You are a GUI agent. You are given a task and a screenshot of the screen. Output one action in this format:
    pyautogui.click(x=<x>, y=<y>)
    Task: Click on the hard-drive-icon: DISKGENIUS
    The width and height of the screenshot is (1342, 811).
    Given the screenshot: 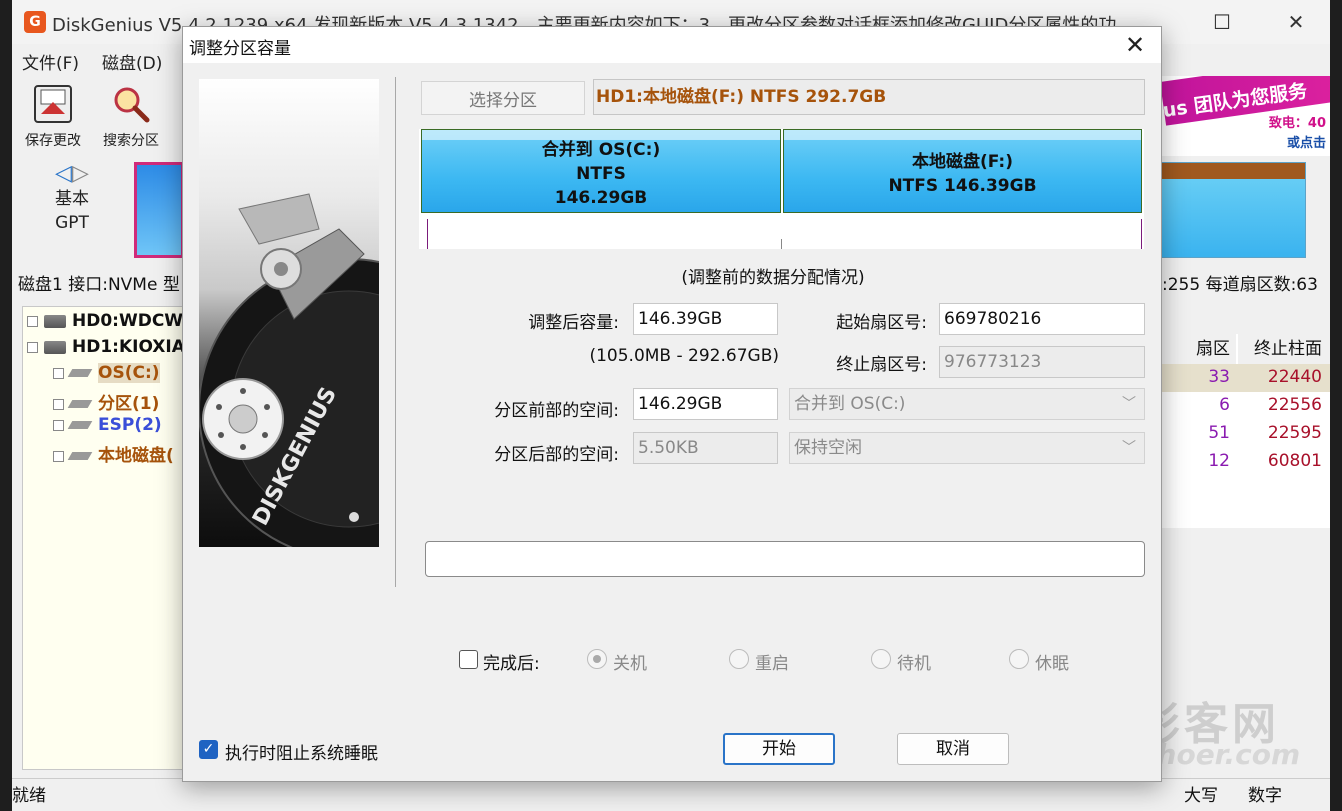 What is the action you would take?
    pyautogui.click(x=289, y=370)
    